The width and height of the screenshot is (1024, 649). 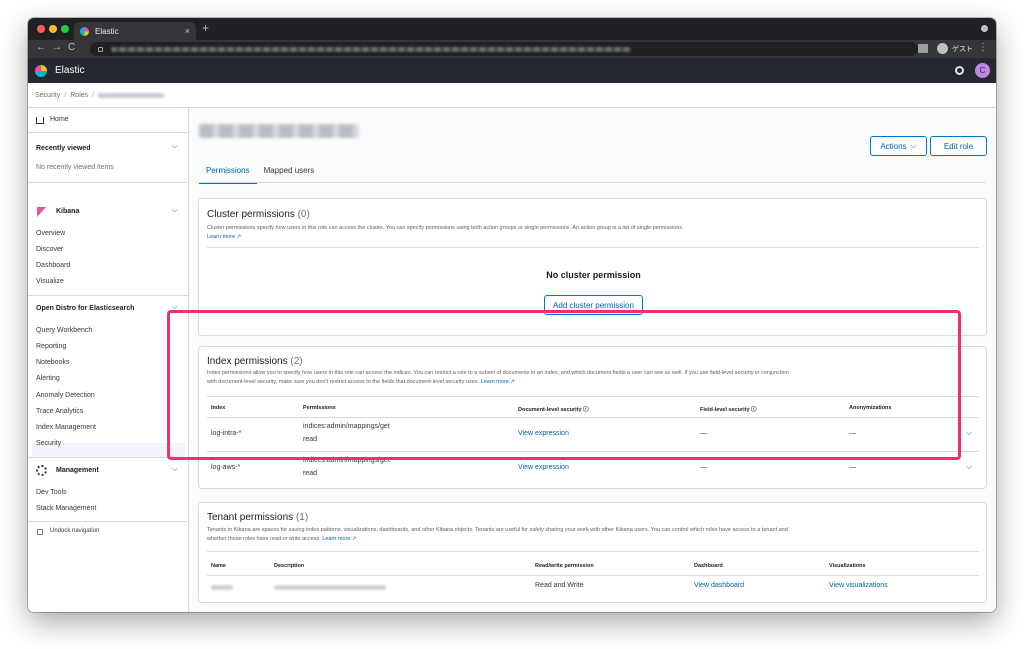 I want to click on add-cluster-permission-button: Add cluster permission, so click(x=593, y=305).